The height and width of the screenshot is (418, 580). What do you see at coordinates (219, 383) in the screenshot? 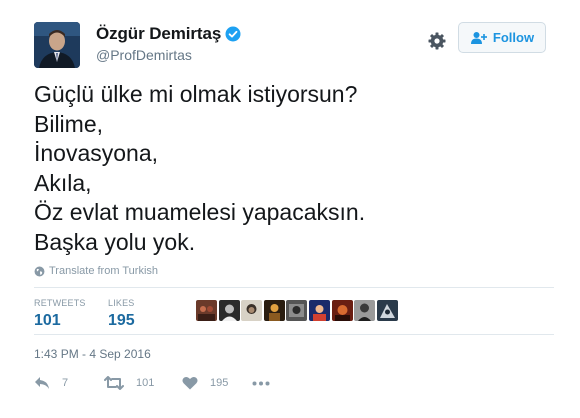
I see `like-count: 195` at bounding box center [219, 383].